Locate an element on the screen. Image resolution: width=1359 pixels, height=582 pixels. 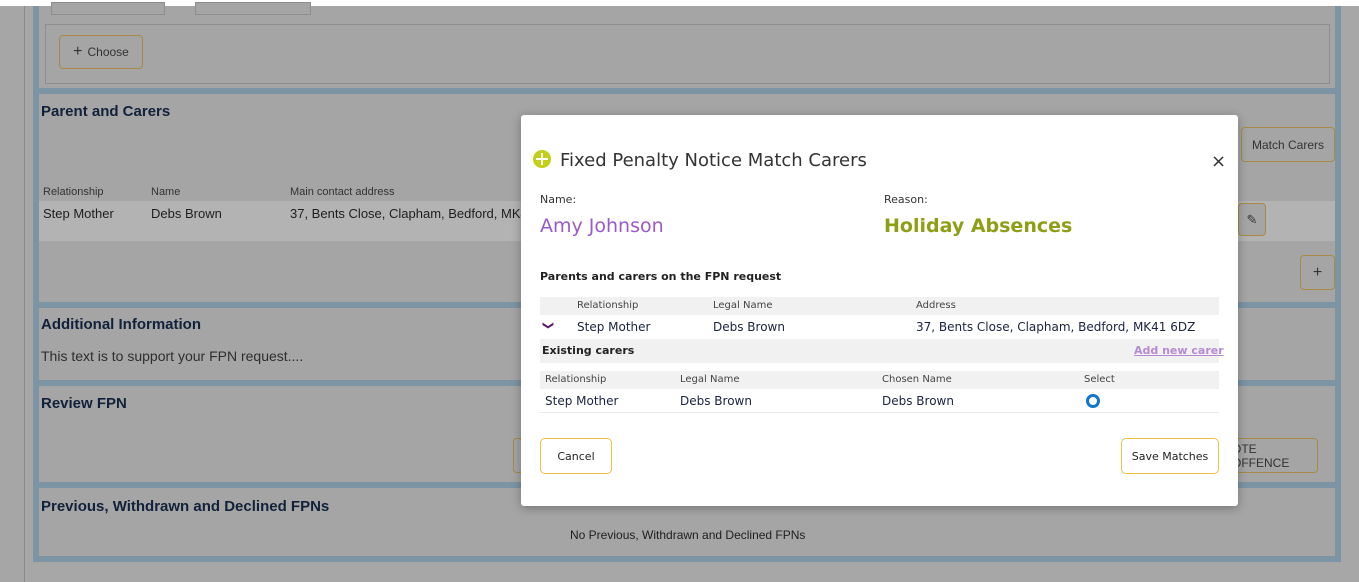
edit-button: ✎ is located at coordinates (1252, 219).